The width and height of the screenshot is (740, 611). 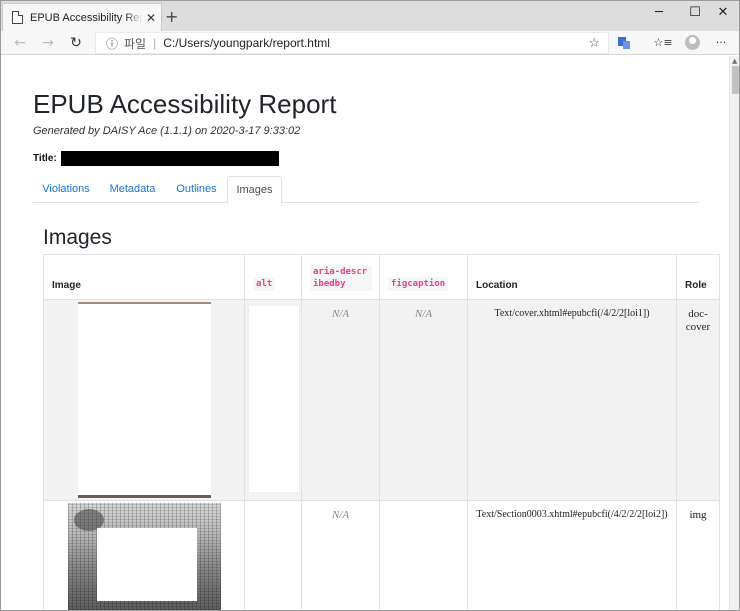 What do you see at coordinates (246, 43) in the screenshot?
I see `address-url: C:/Users/youngpark/report.html` at bounding box center [246, 43].